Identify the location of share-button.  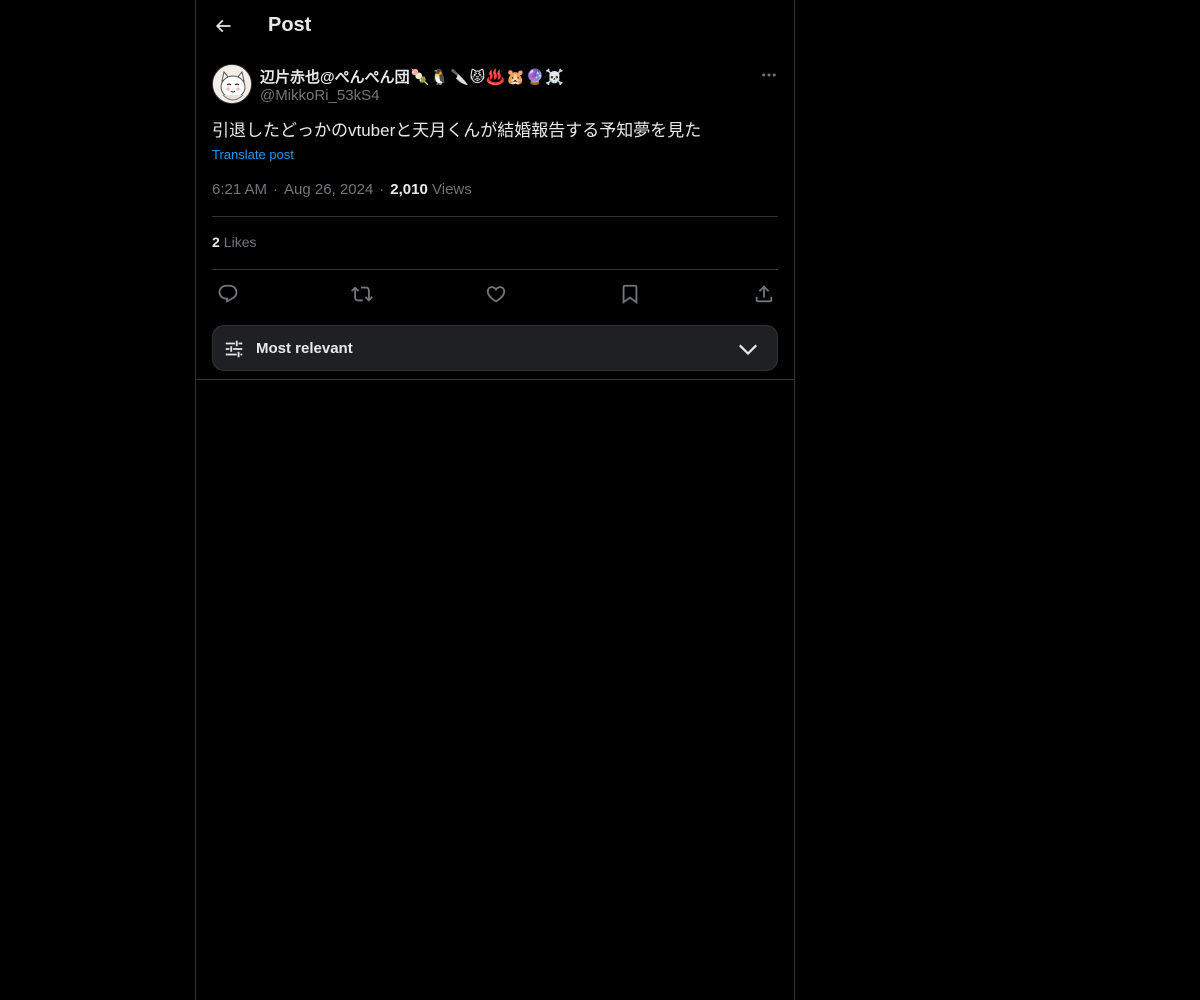
(764, 294).